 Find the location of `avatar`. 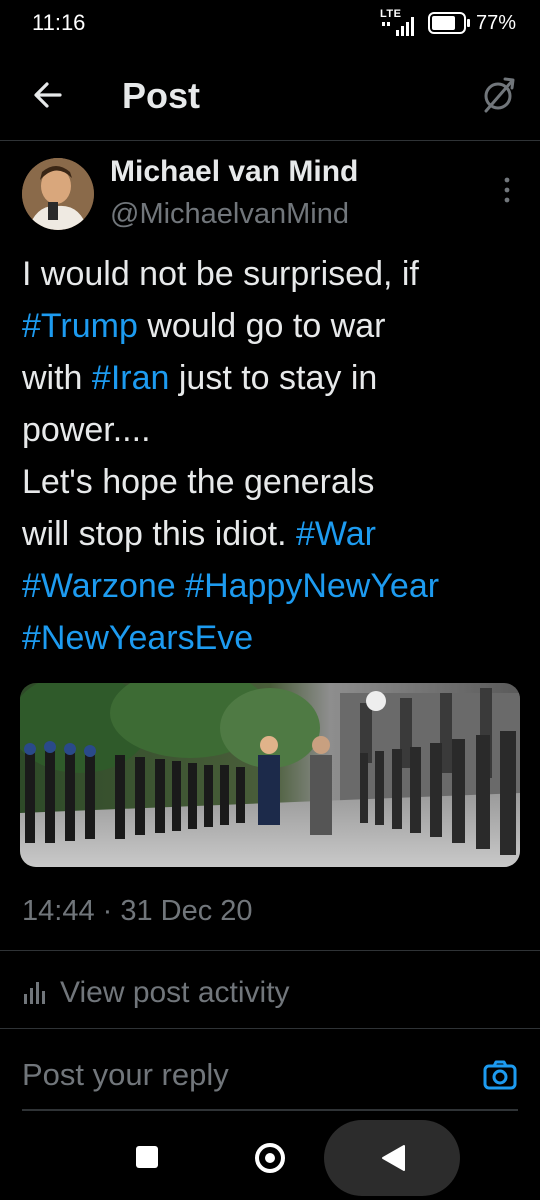

avatar is located at coordinates (58, 194).